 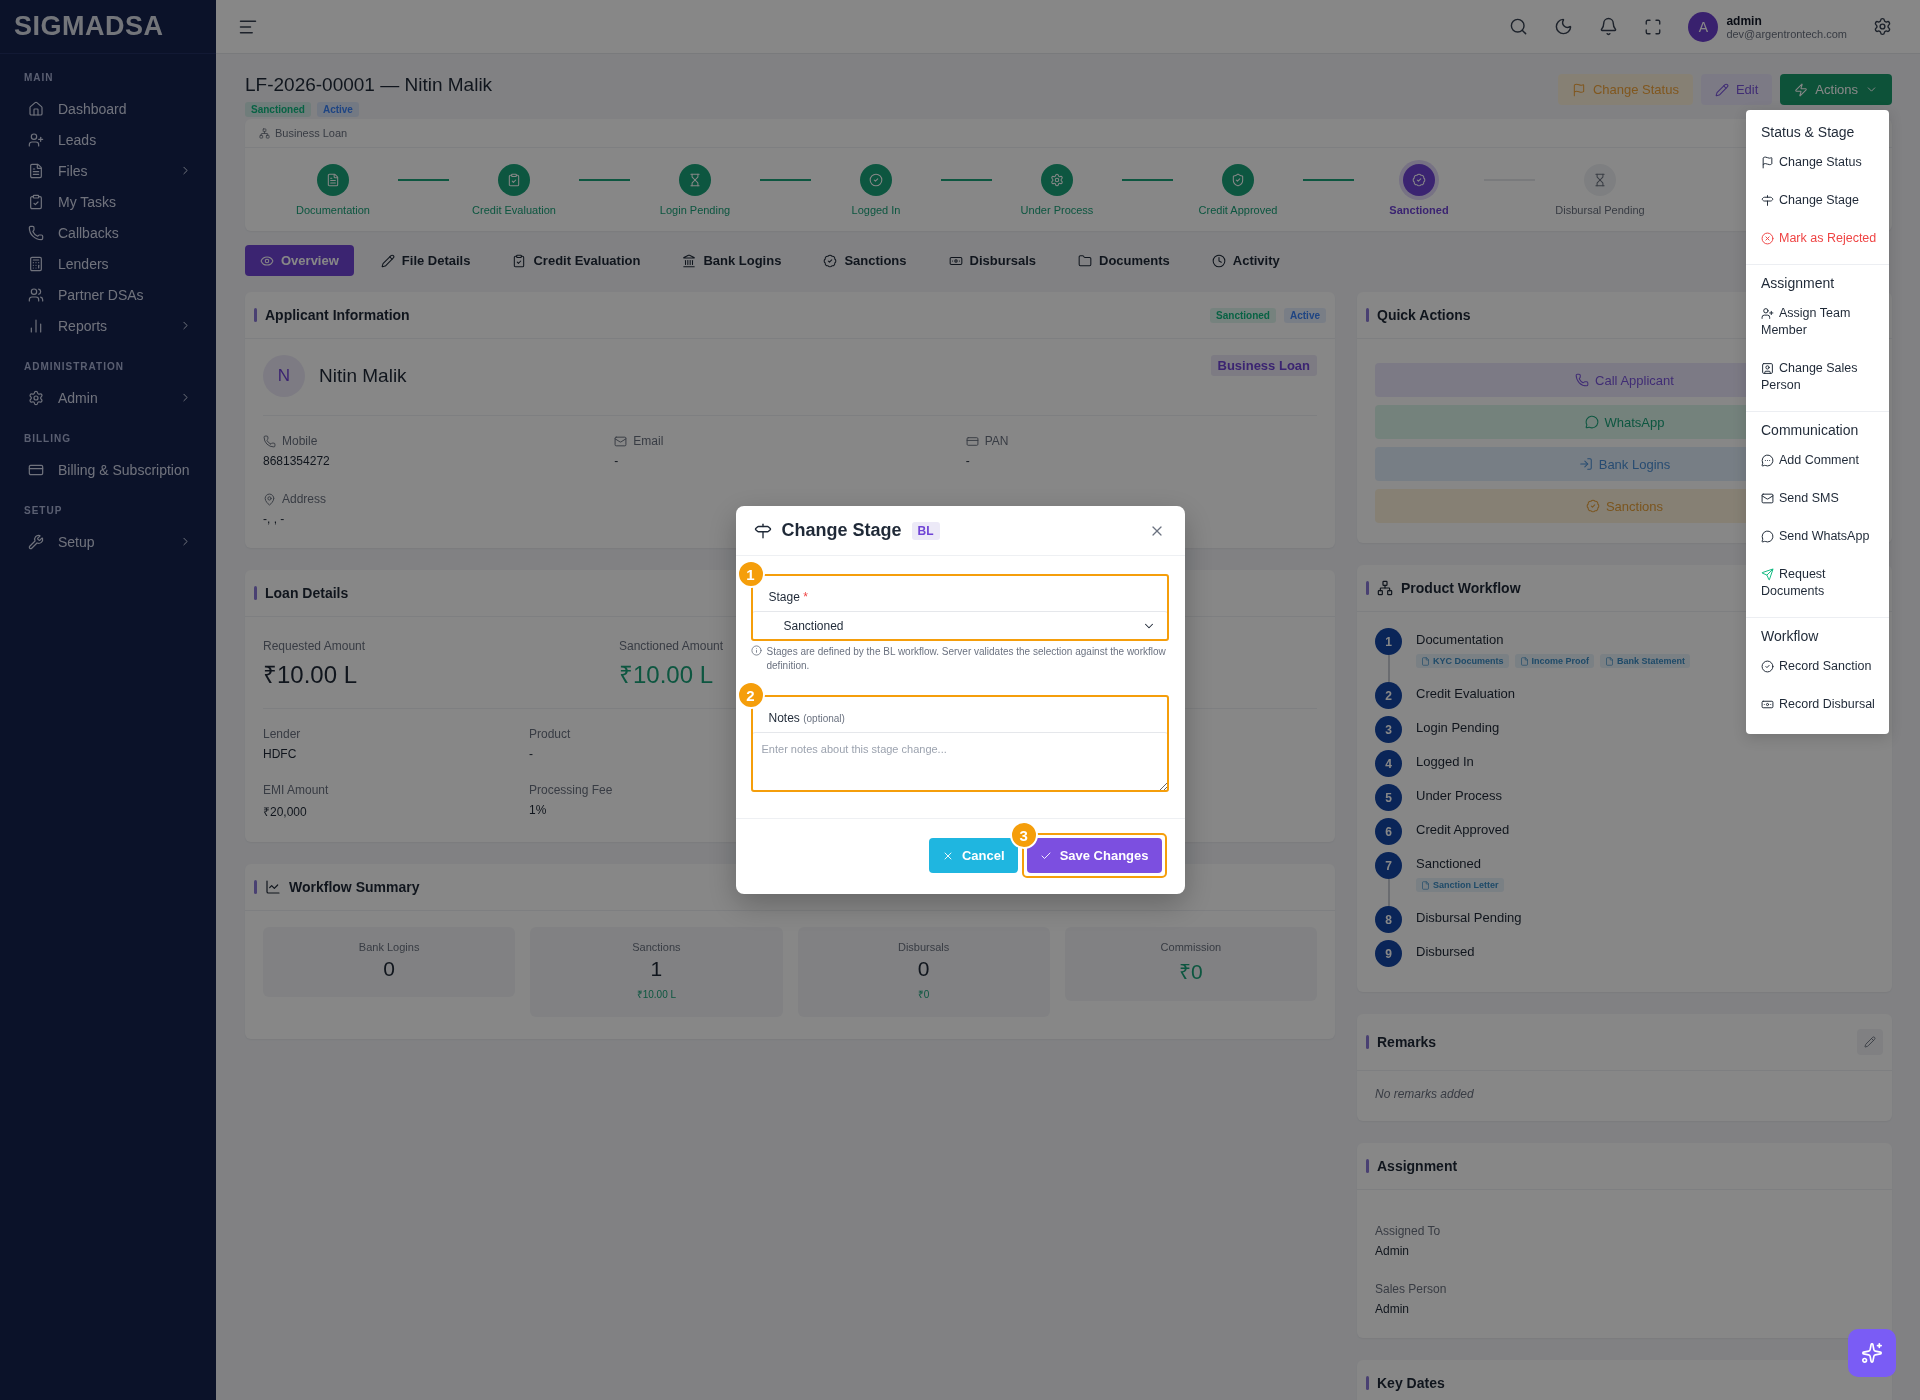 I want to click on card-title: Product Workflow, so click(x=1461, y=588).